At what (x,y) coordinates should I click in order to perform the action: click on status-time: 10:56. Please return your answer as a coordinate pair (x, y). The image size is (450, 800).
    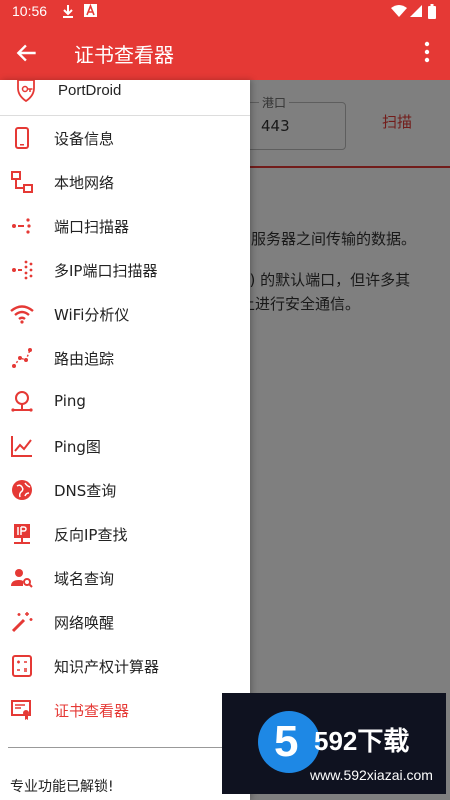
    Looking at the image, I should click on (30, 11).